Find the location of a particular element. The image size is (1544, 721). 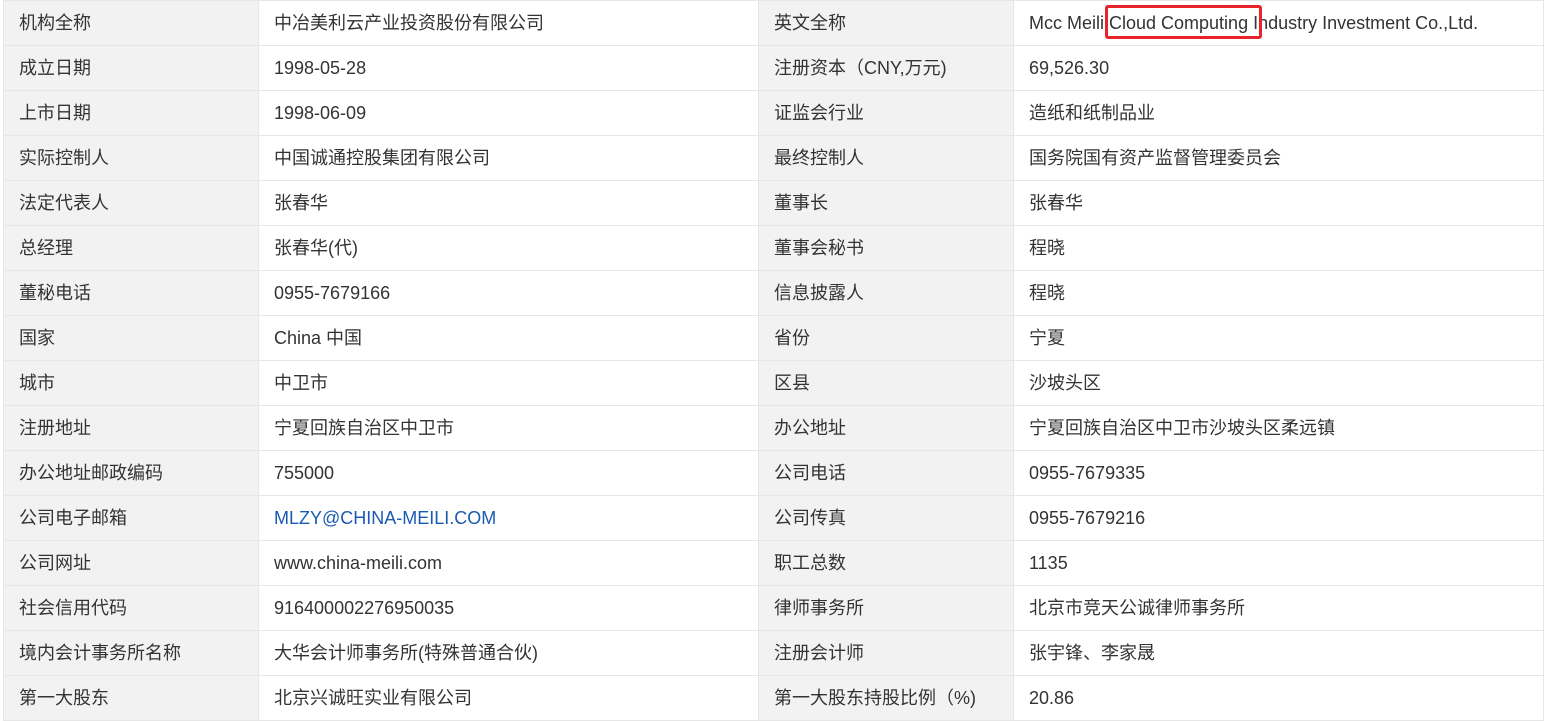

table-row: 注册地址 宁夏回族自治区中卫市 办公地址 宁夏回族自治区中卫市沙坡头区柔远镇 is located at coordinates (773, 428).